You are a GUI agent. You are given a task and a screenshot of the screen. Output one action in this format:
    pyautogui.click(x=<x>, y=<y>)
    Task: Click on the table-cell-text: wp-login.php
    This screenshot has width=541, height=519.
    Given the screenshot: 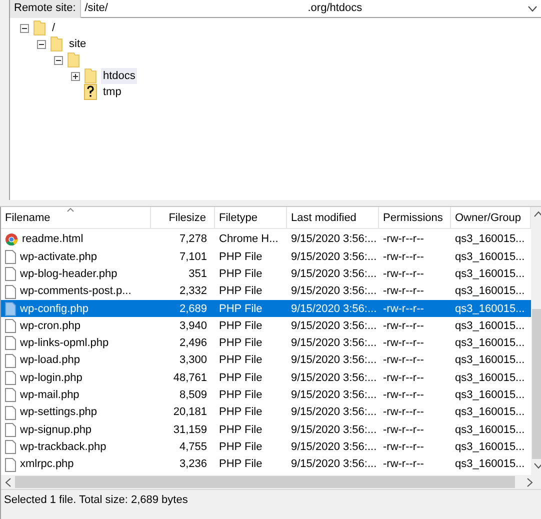 What is the action you would take?
    pyautogui.click(x=51, y=378)
    